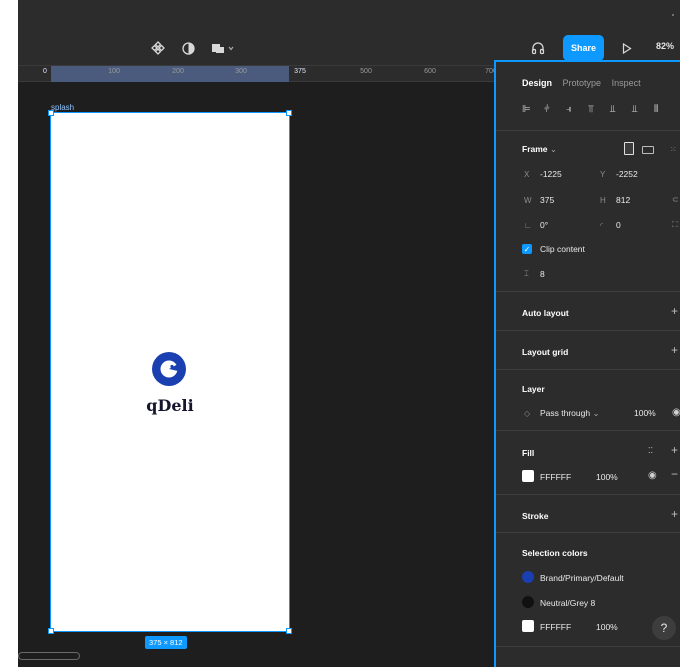  What do you see at coordinates (665, 46) in the screenshot?
I see `zoom-level: 82%` at bounding box center [665, 46].